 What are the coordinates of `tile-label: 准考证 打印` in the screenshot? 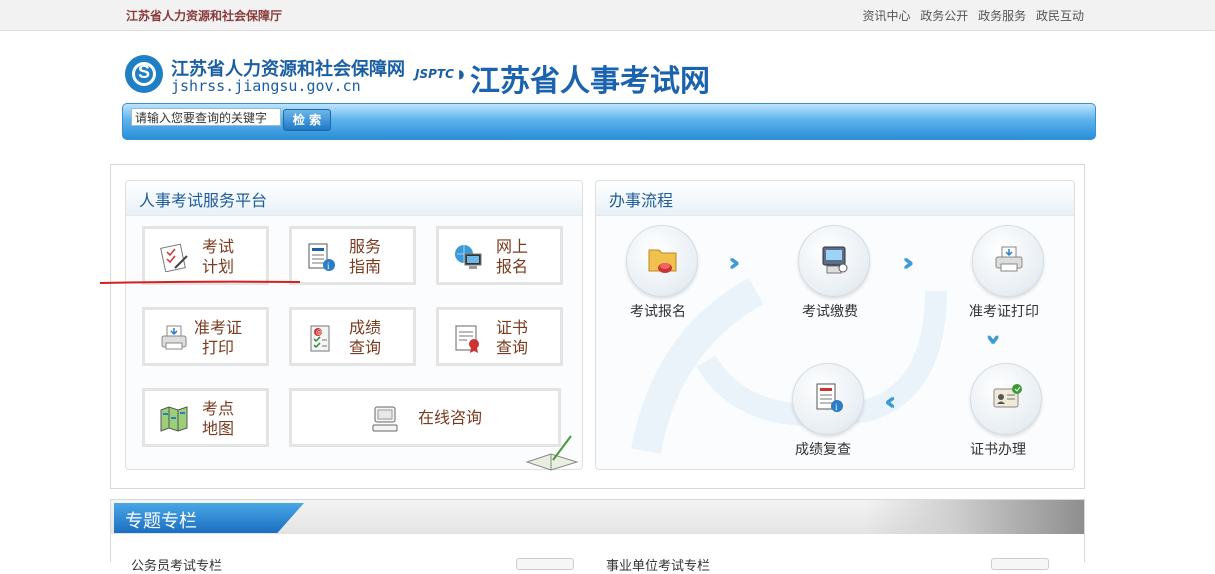 It's located at (217, 337).